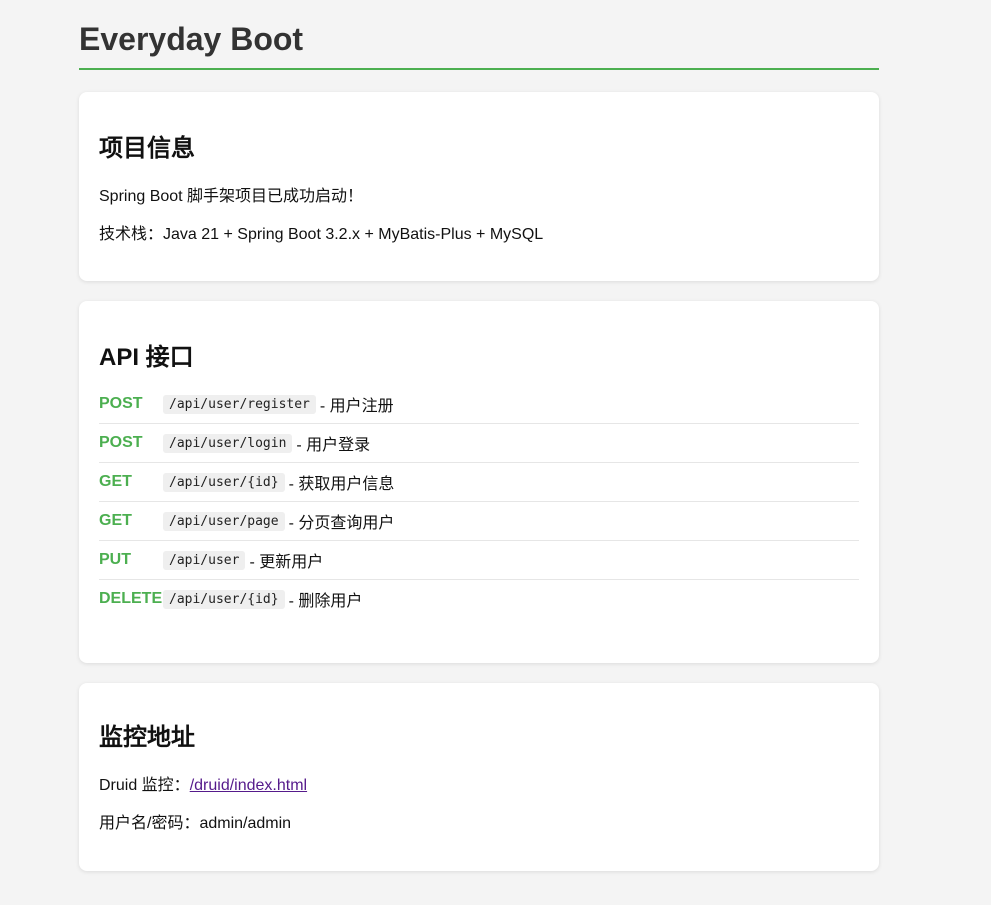 Image resolution: width=991 pixels, height=905 pixels. I want to click on api-path: /api/user, so click(204, 560).